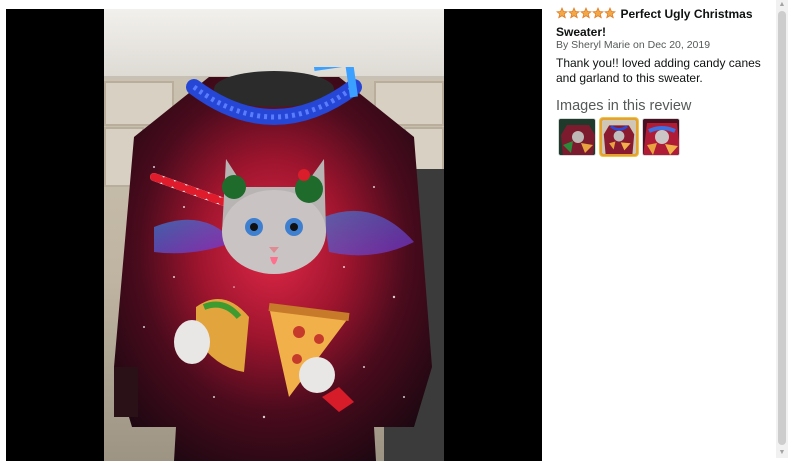 The height and width of the screenshot is (466, 800). What do you see at coordinates (633, 45) in the screenshot?
I see `review-byline: By Sheryl Marie on Dec 20, 2019` at bounding box center [633, 45].